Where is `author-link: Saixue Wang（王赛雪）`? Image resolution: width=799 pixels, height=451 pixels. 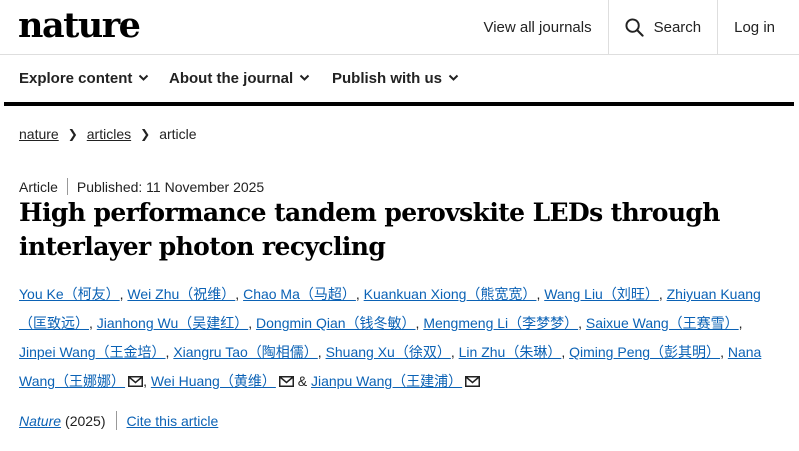
author-link: Saixue Wang（王赛雪） is located at coordinates (662, 323).